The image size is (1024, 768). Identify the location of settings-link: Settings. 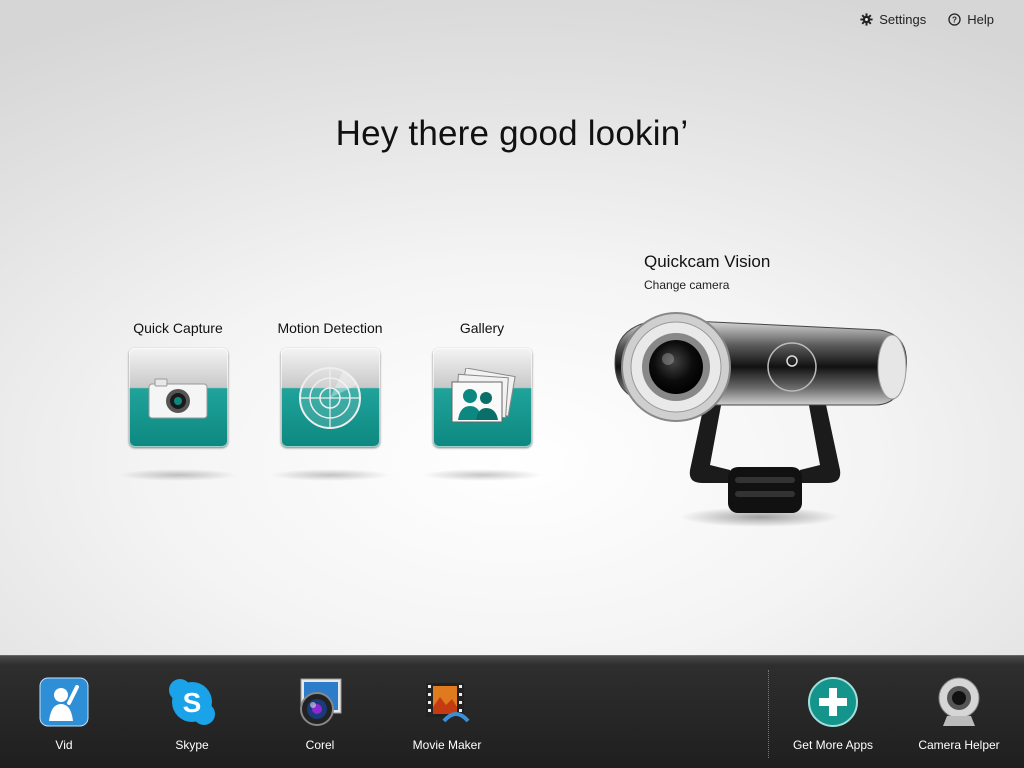
(893, 19).